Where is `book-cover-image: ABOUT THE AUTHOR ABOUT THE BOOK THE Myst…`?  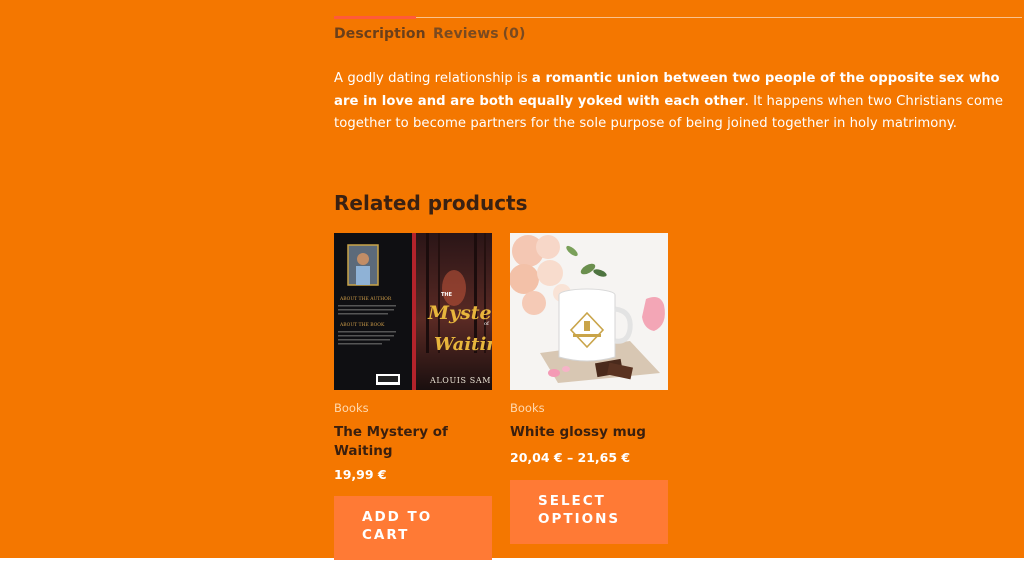 book-cover-image: ABOUT THE AUTHOR ABOUT THE BOOK THE Myst… is located at coordinates (413, 311).